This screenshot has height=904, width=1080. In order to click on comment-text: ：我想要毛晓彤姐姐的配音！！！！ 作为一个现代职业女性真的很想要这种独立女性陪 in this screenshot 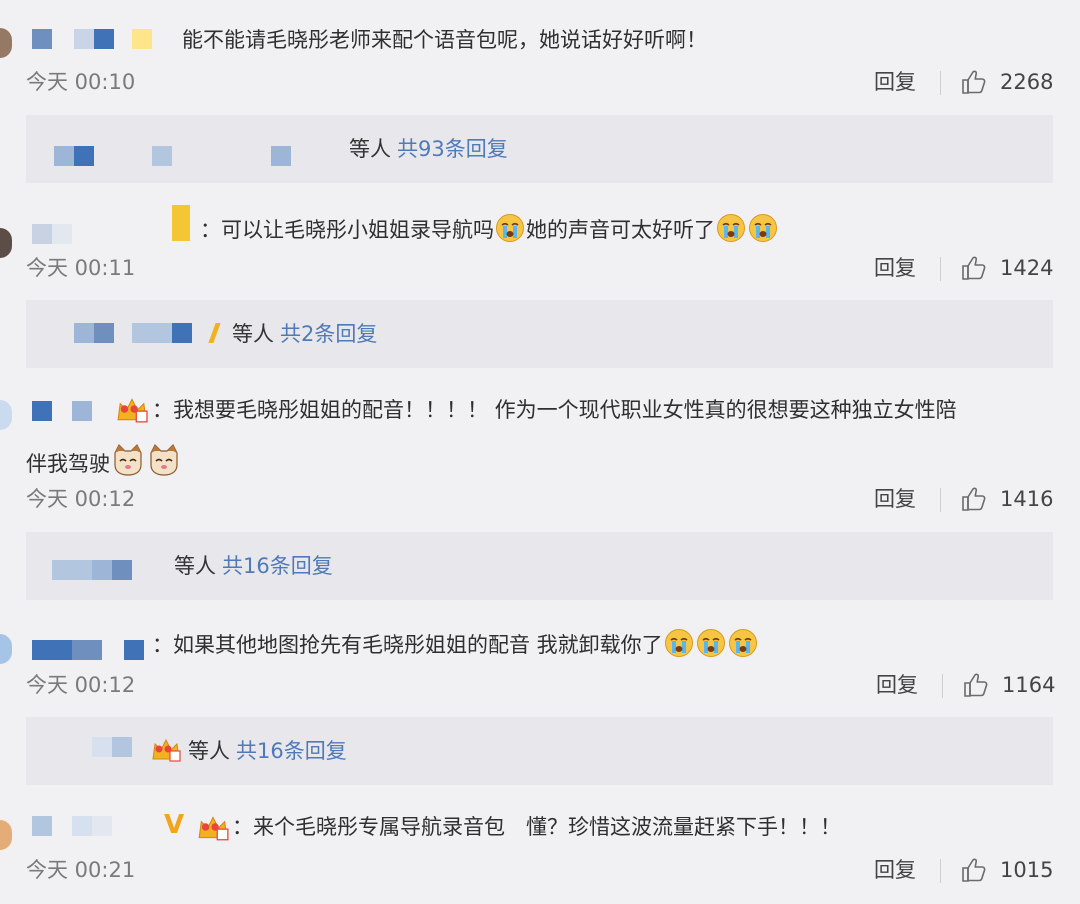, I will do `click(554, 410)`.